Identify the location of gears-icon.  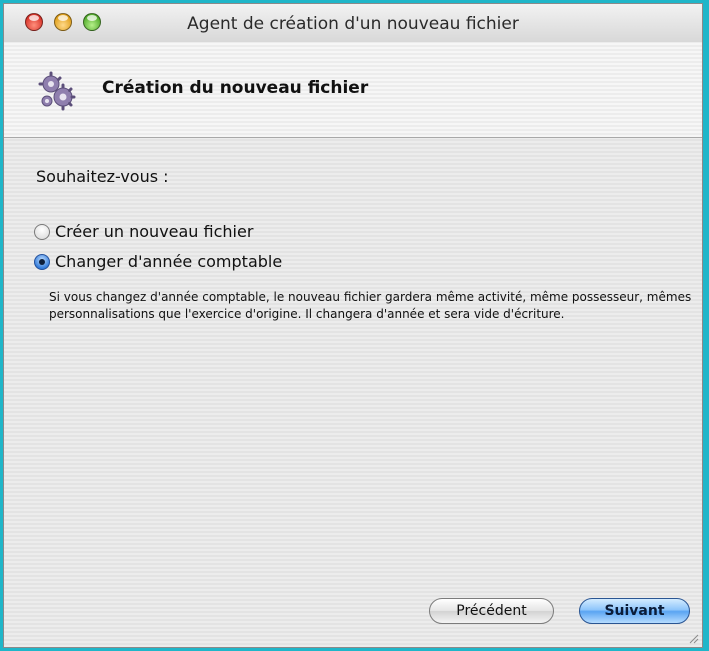
(57, 91).